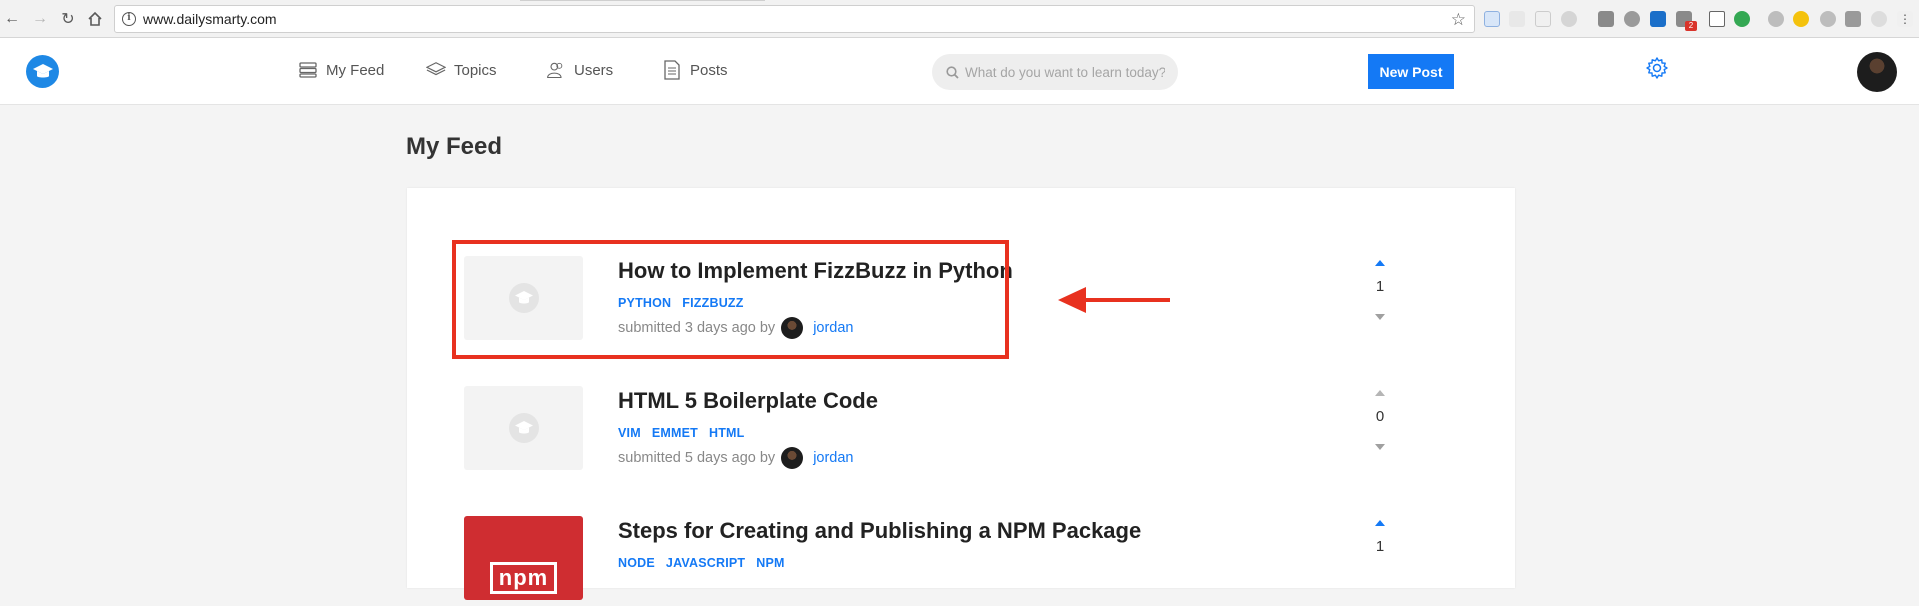 This screenshot has width=1919, height=606. What do you see at coordinates (1877, 72) in the screenshot?
I see `user-avatar` at bounding box center [1877, 72].